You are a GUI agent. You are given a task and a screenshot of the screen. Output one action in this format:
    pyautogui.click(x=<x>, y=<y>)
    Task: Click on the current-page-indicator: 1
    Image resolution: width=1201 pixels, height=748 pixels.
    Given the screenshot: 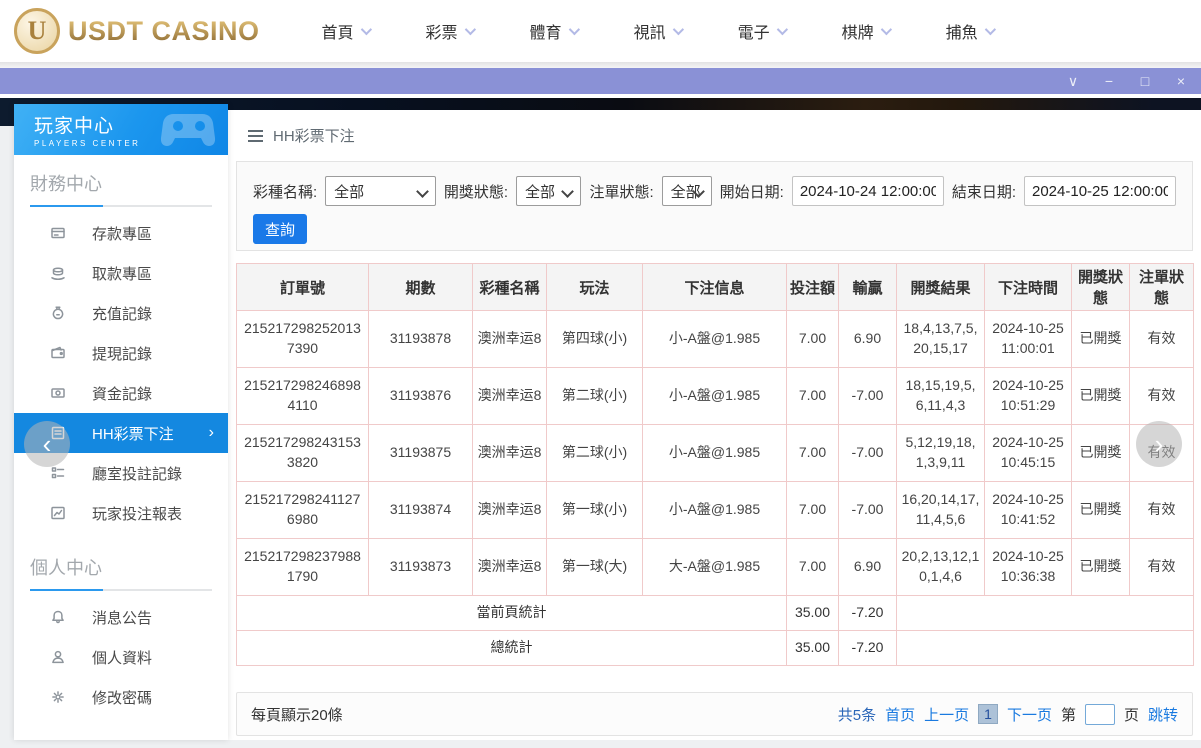 What is the action you would take?
    pyautogui.click(x=988, y=714)
    